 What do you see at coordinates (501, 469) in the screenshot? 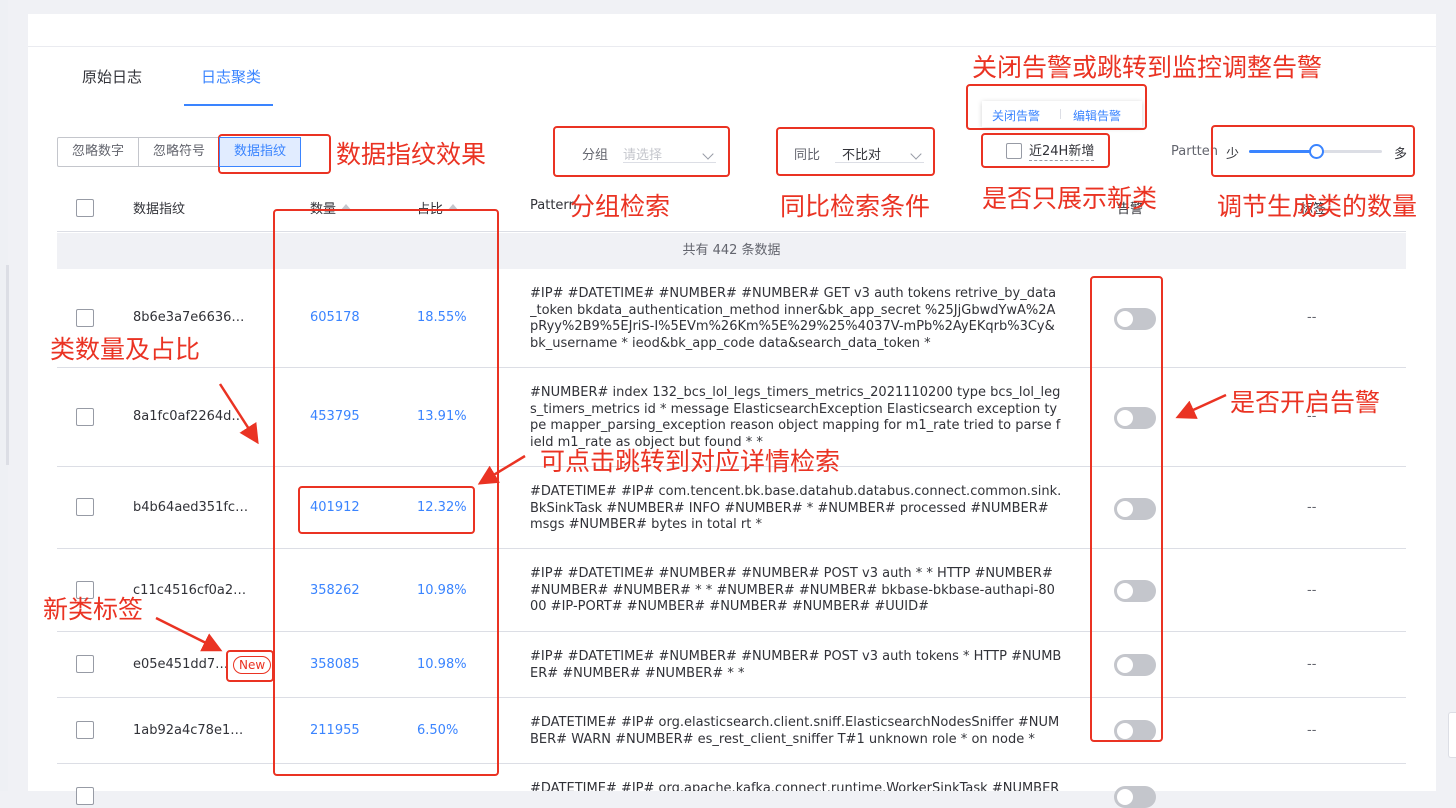
I see `arrow-click-jump` at bounding box center [501, 469].